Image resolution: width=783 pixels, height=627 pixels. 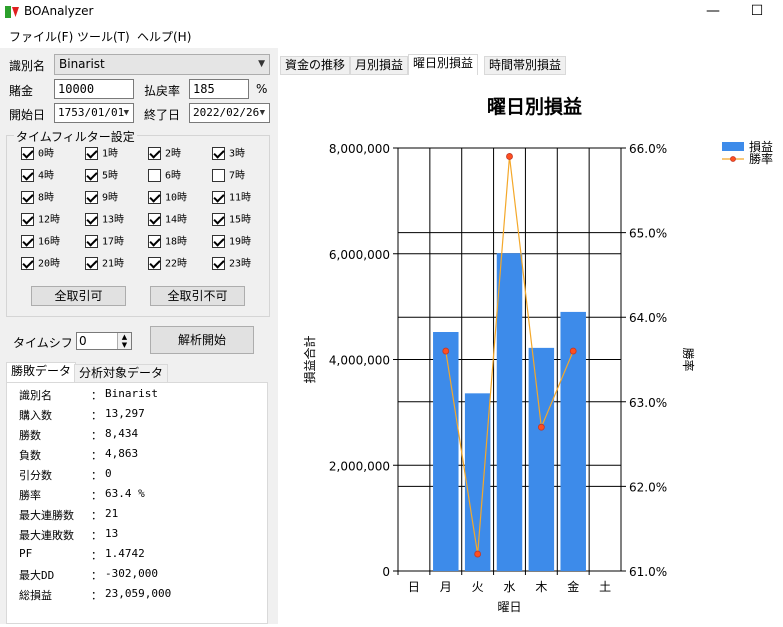 I want to click on deny-all-button: 全取引不可, so click(x=197, y=296).